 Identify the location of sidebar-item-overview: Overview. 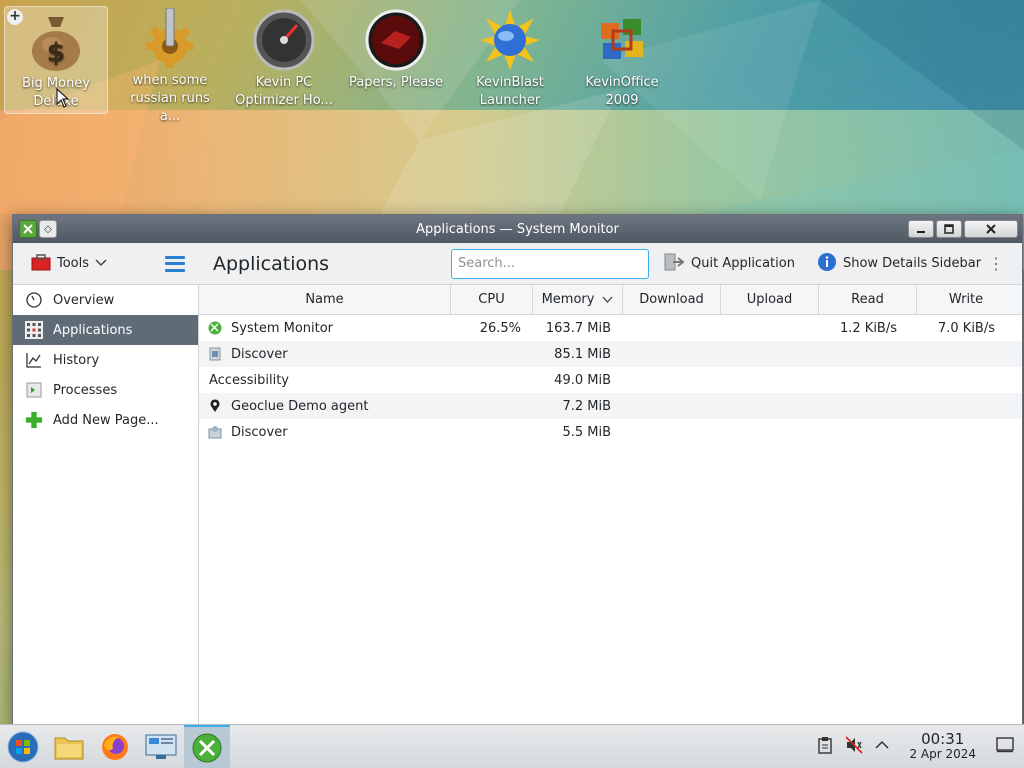
(105, 300).